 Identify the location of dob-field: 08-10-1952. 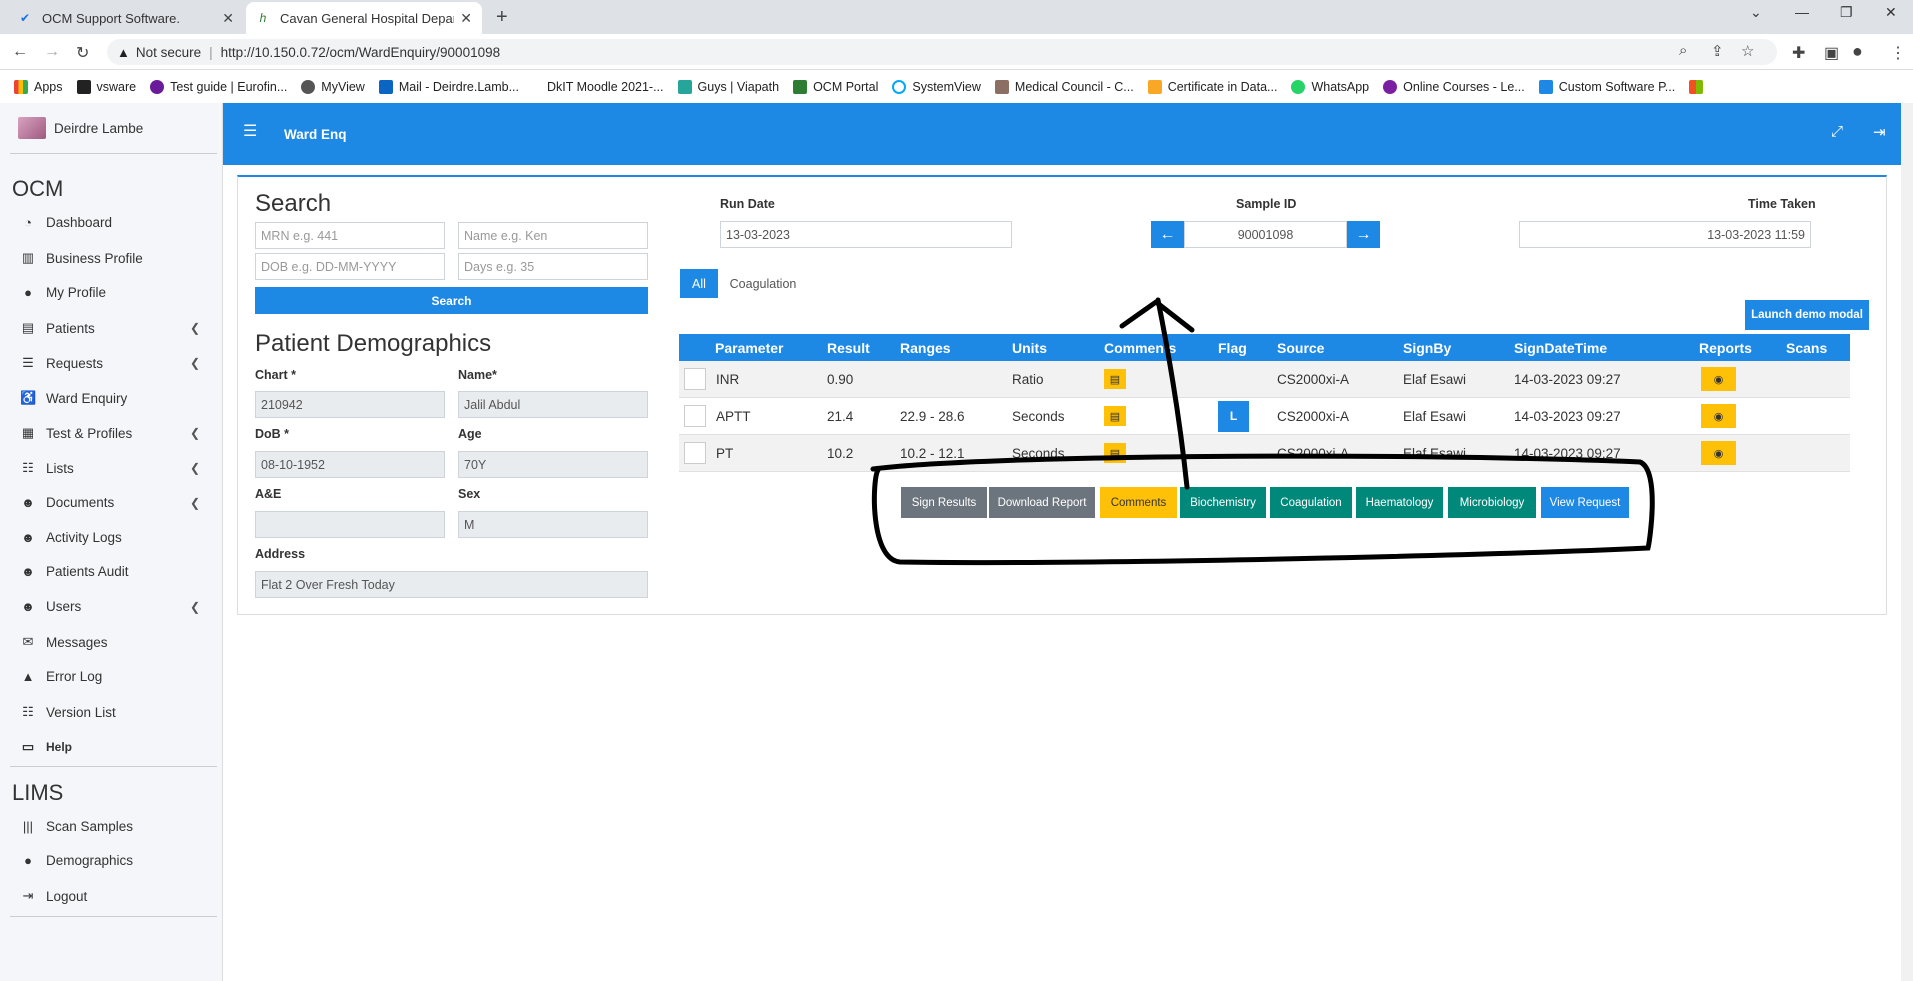
(350, 464).